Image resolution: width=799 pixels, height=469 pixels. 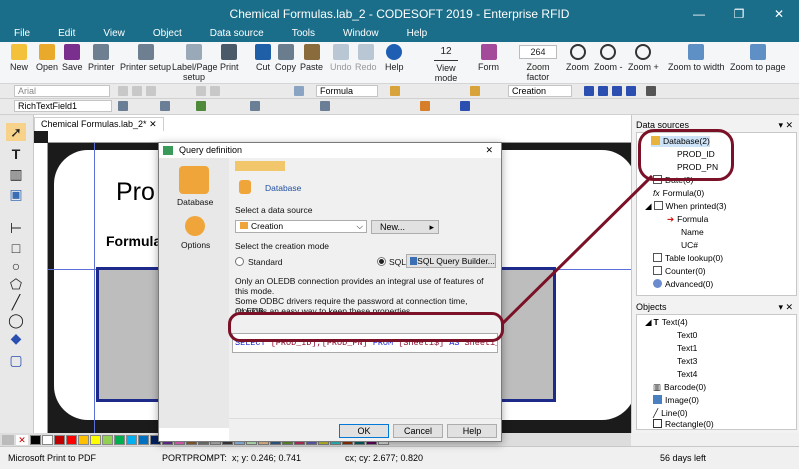 I want to click on callout-line, so click(x=577, y=250).